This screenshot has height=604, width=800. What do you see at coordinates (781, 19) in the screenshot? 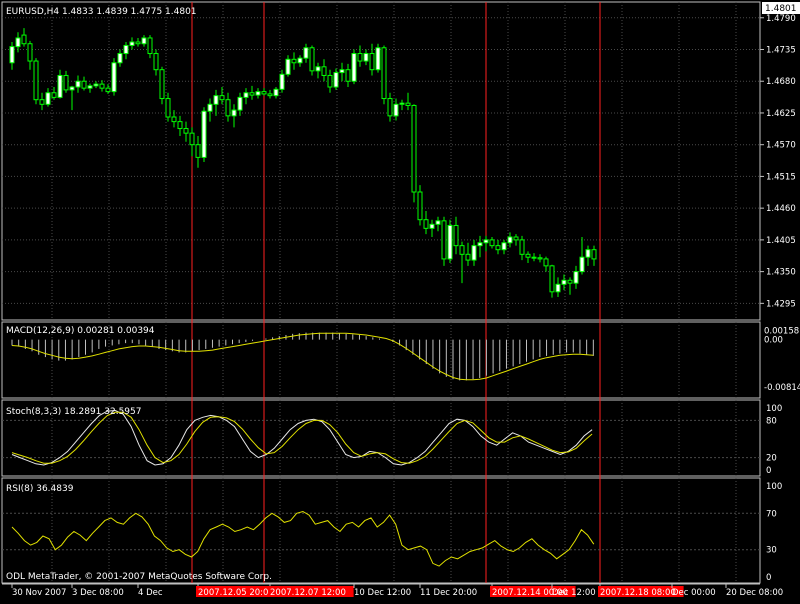
I see `price-tick-label: 1.4790` at bounding box center [781, 19].